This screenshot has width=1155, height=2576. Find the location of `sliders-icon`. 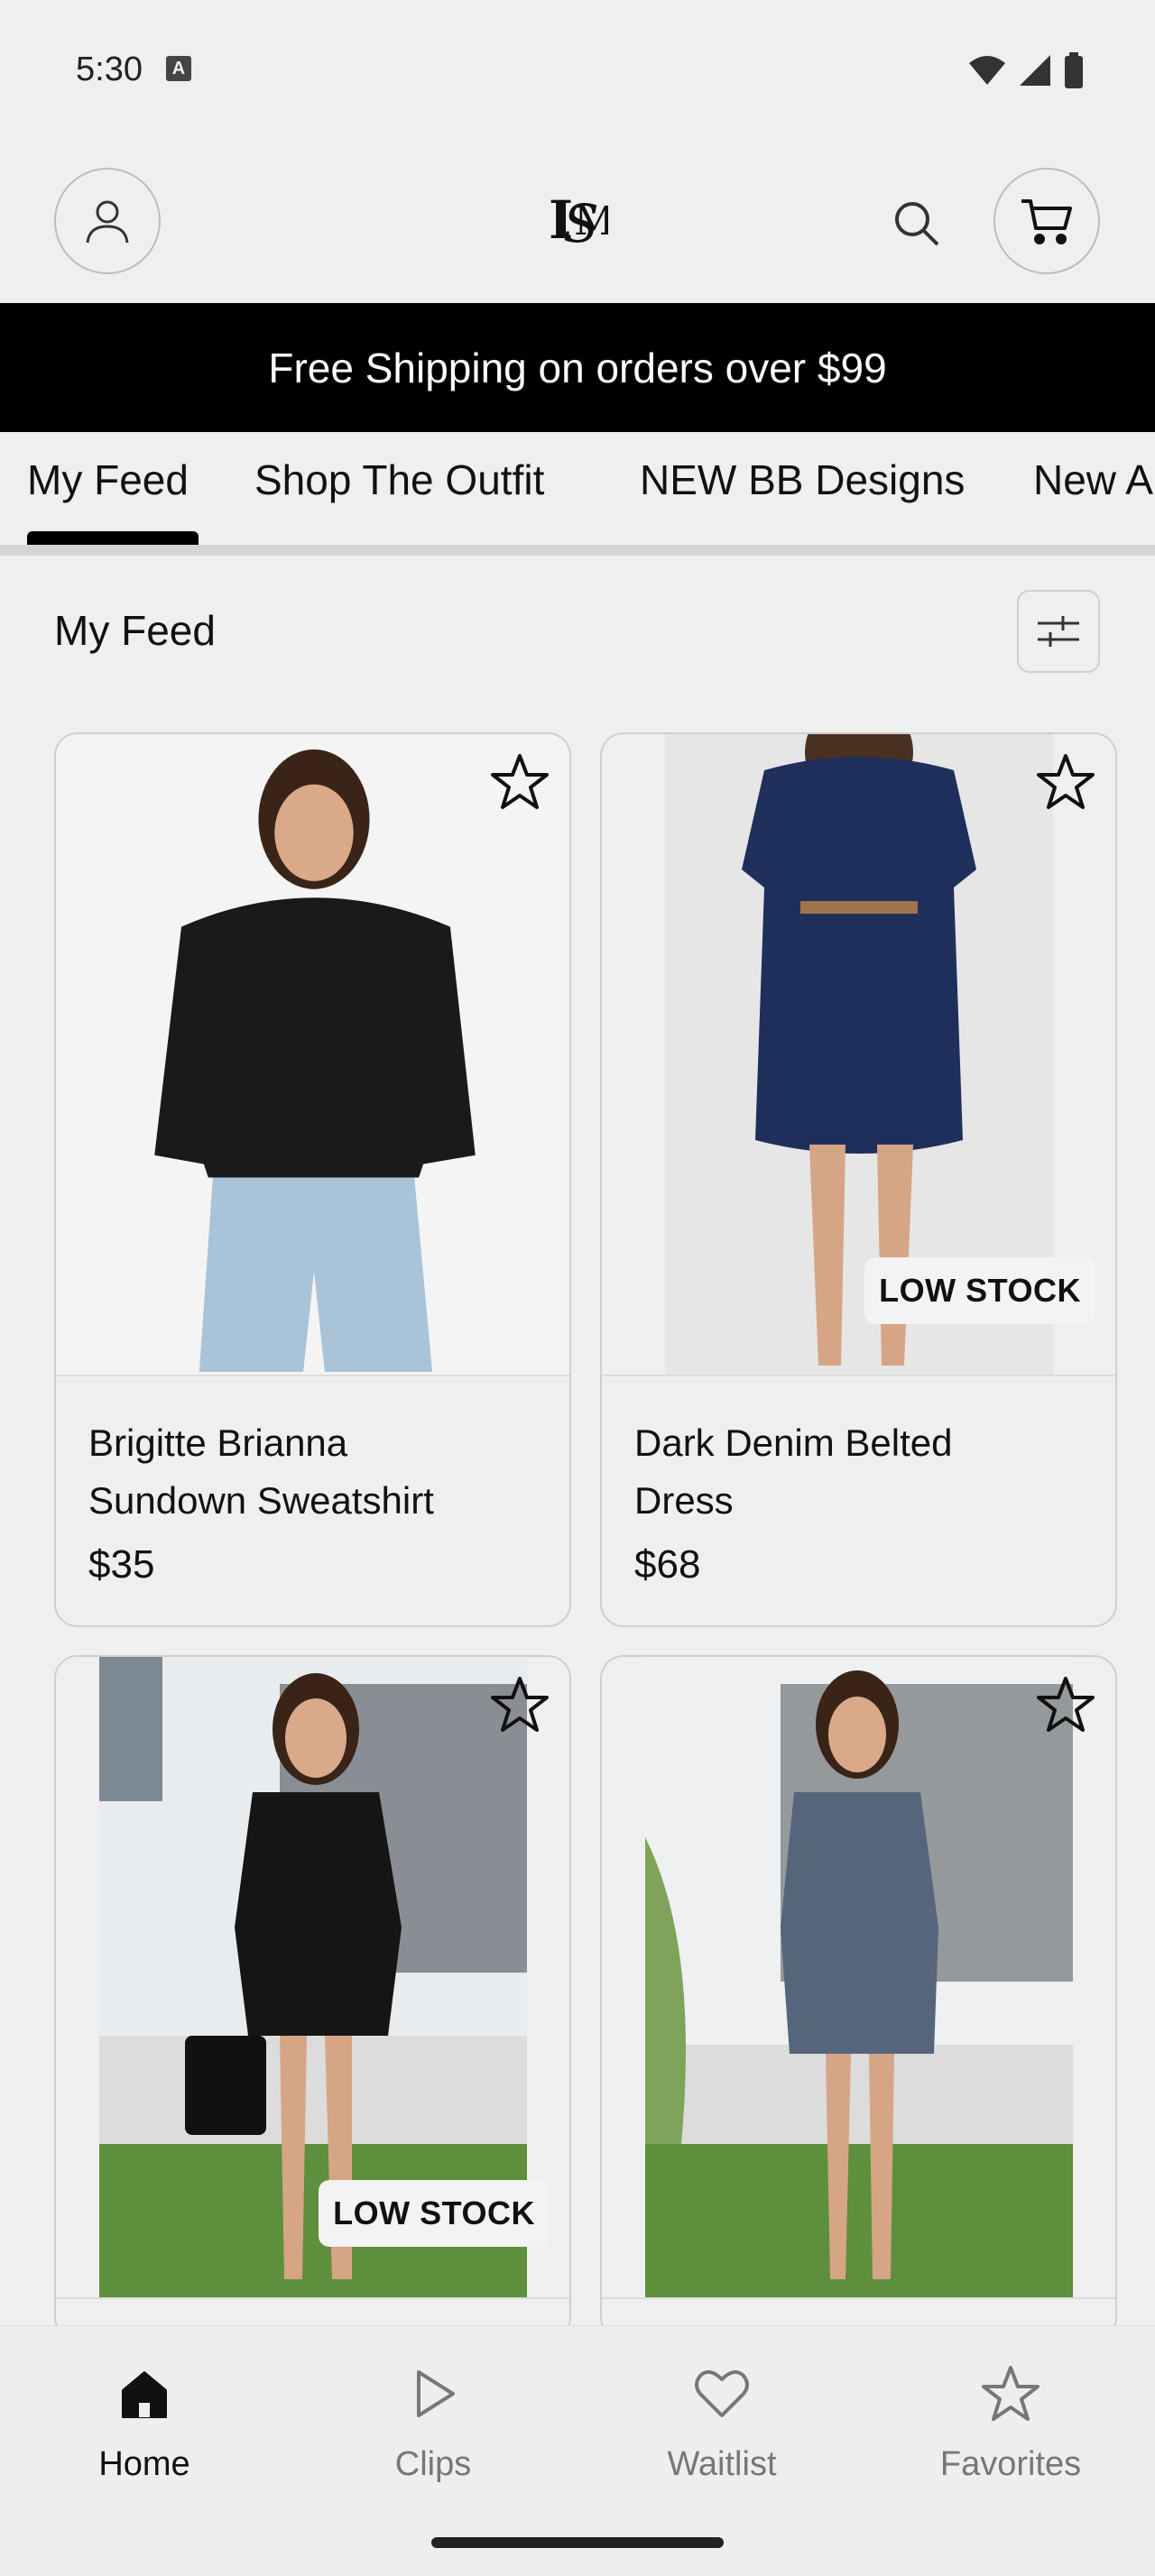

sliders-icon is located at coordinates (1058, 631).